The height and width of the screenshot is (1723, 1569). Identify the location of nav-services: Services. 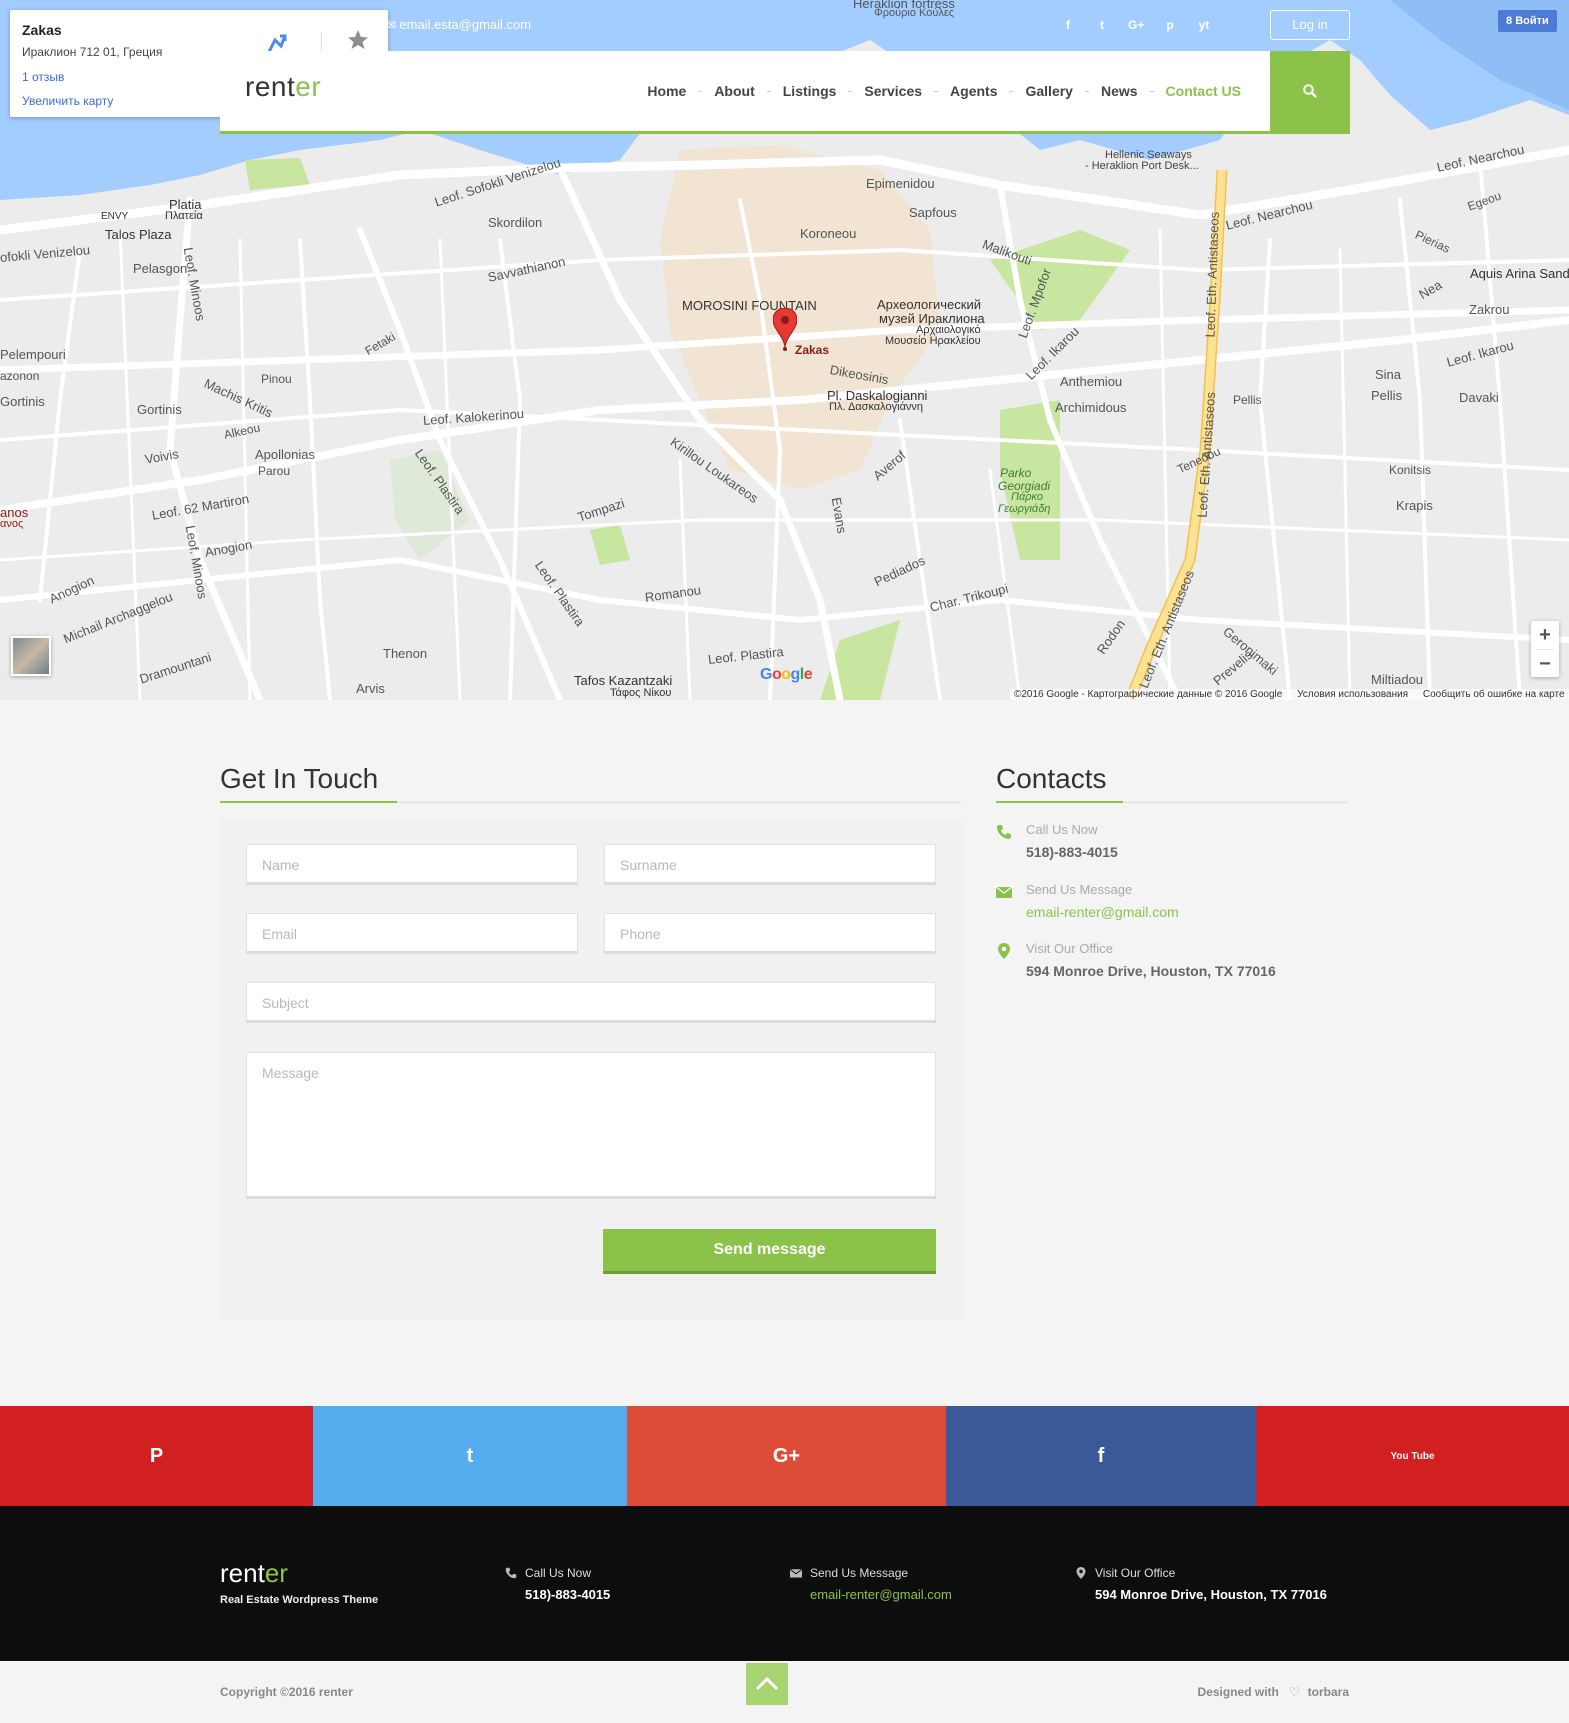
(892, 91).